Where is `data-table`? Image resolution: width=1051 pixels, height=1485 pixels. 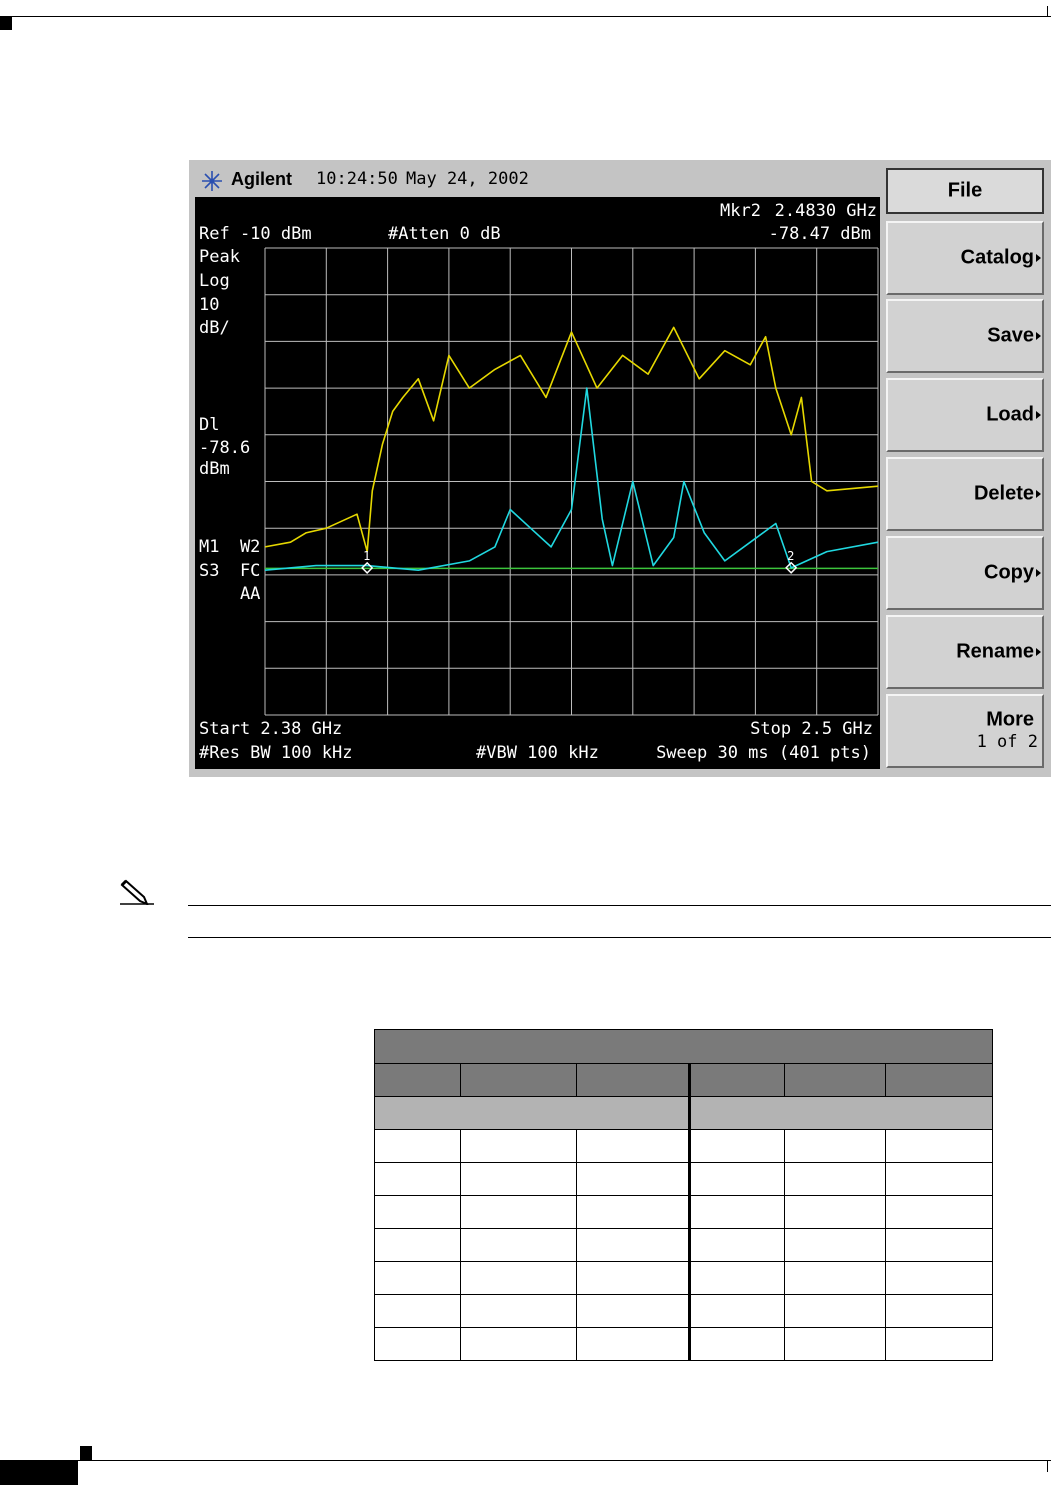
data-table is located at coordinates (683, 1195).